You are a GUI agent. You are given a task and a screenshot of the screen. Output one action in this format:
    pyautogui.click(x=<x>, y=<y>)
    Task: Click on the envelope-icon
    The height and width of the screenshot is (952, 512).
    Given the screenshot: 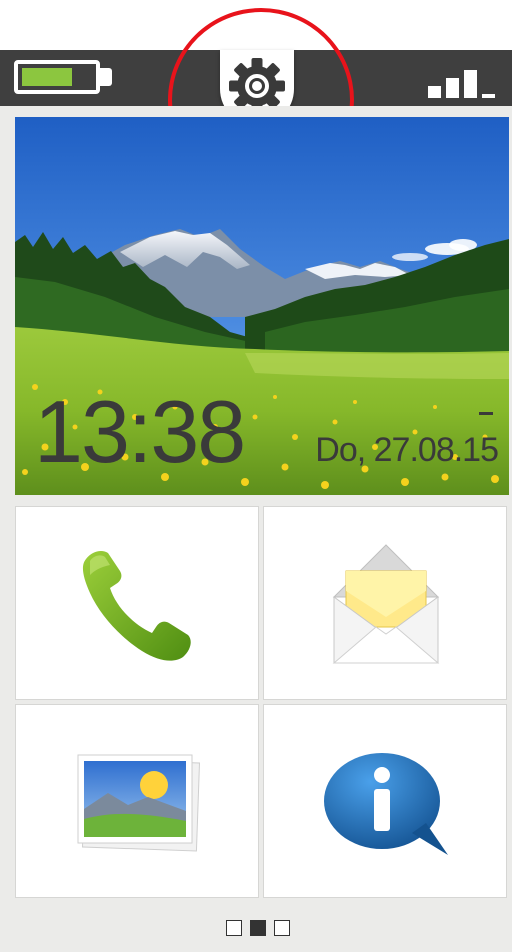 What is the action you would take?
    pyautogui.click(x=386, y=604)
    